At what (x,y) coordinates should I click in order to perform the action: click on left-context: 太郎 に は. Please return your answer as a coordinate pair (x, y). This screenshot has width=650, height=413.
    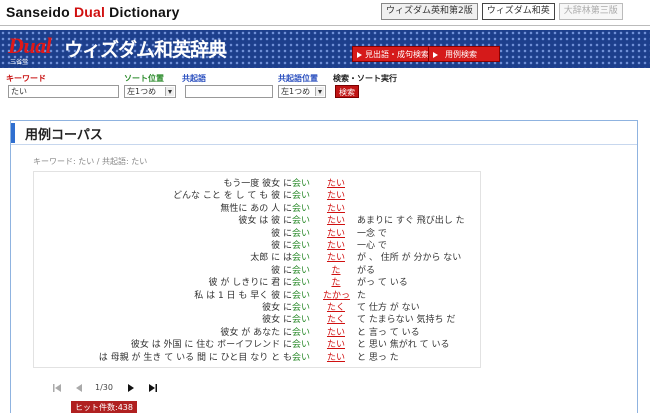
    Looking at the image, I should click on (271, 258).